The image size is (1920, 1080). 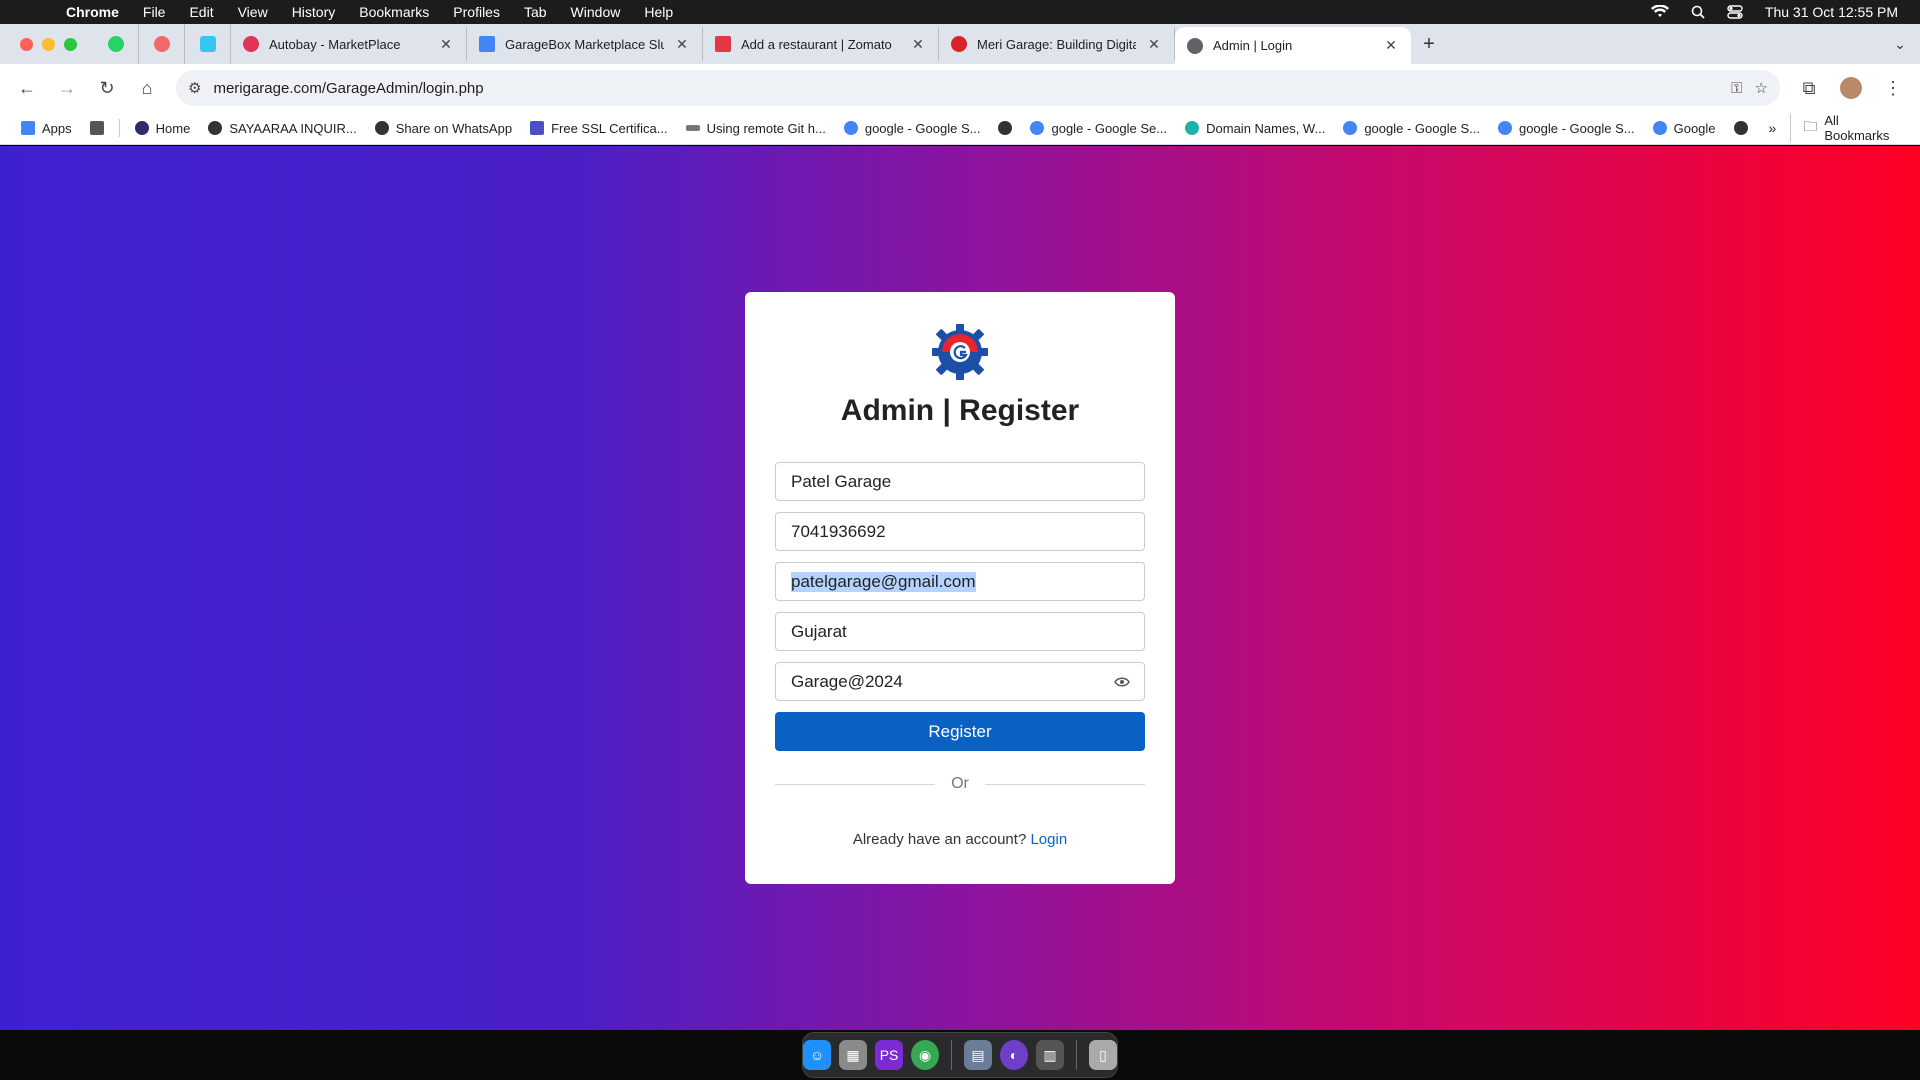 What do you see at coordinates (476, 12) in the screenshot?
I see `menu-profiles: Profiles` at bounding box center [476, 12].